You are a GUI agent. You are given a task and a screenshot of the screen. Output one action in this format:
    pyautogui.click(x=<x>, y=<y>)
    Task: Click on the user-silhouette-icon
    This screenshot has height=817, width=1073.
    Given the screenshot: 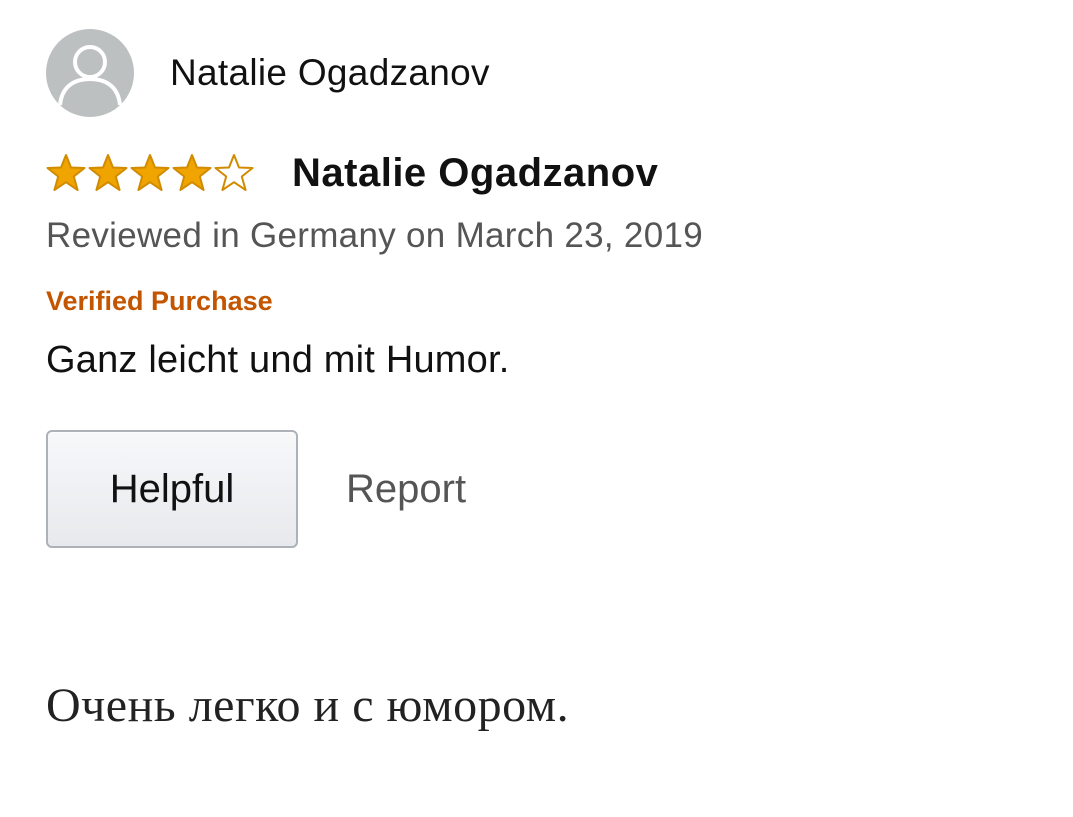 What is the action you would take?
    pyautogui.click(x=90, y=75)
    